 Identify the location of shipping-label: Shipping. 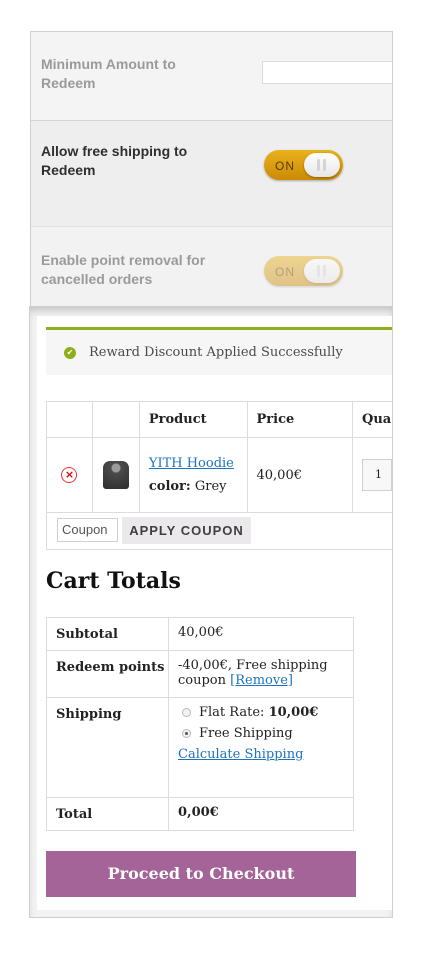
(107, 747).